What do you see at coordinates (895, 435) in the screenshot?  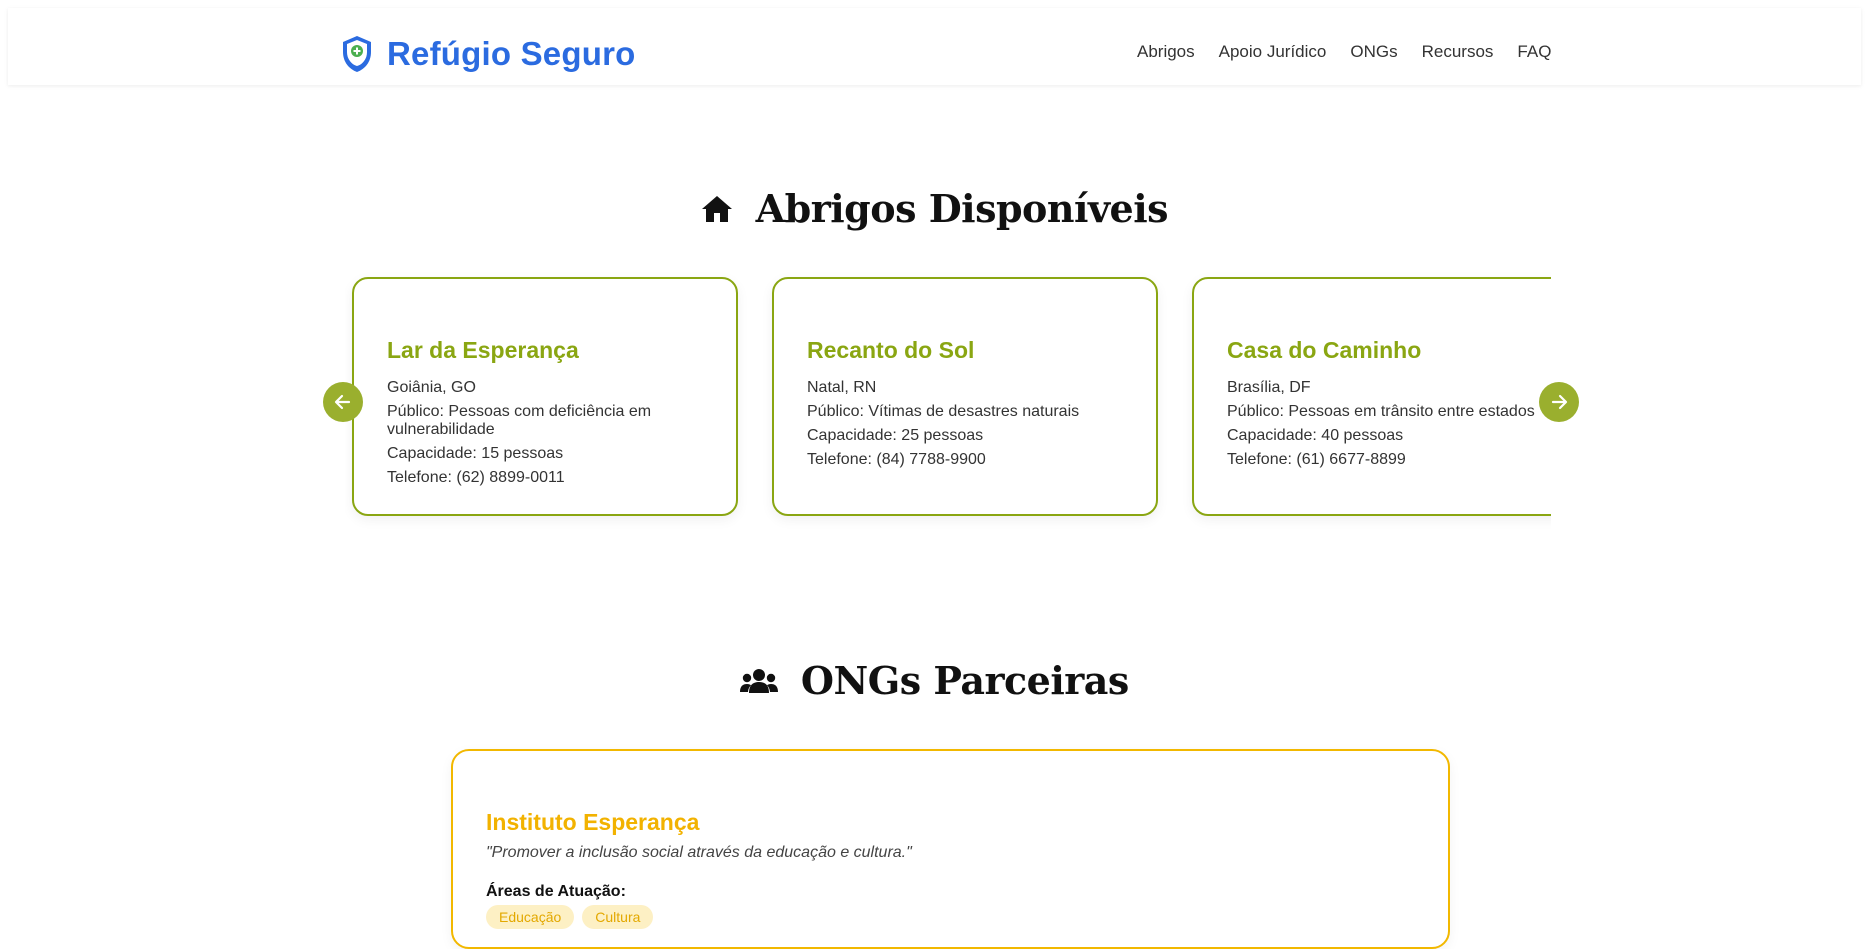 I see `shelter-capacity: Capacidade: 25 pessoas` at bounding box center [895, 435].